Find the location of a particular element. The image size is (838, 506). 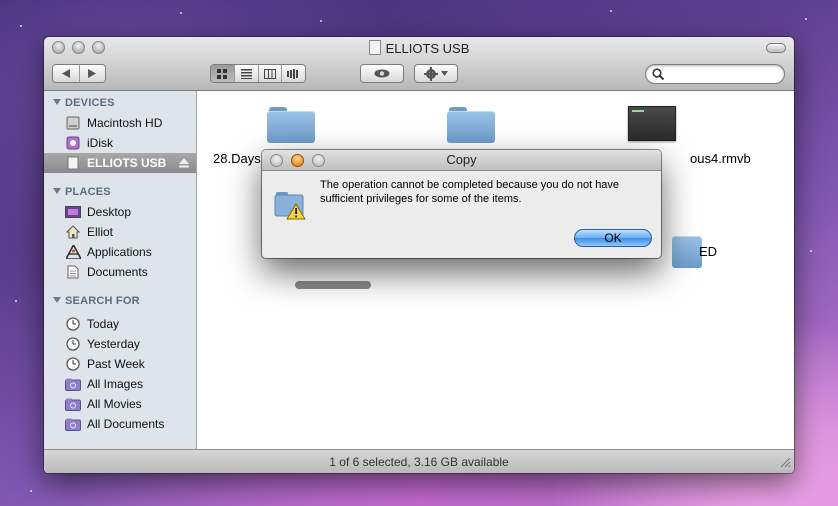

copy-progress-bar is located at coordinates (333, 285).